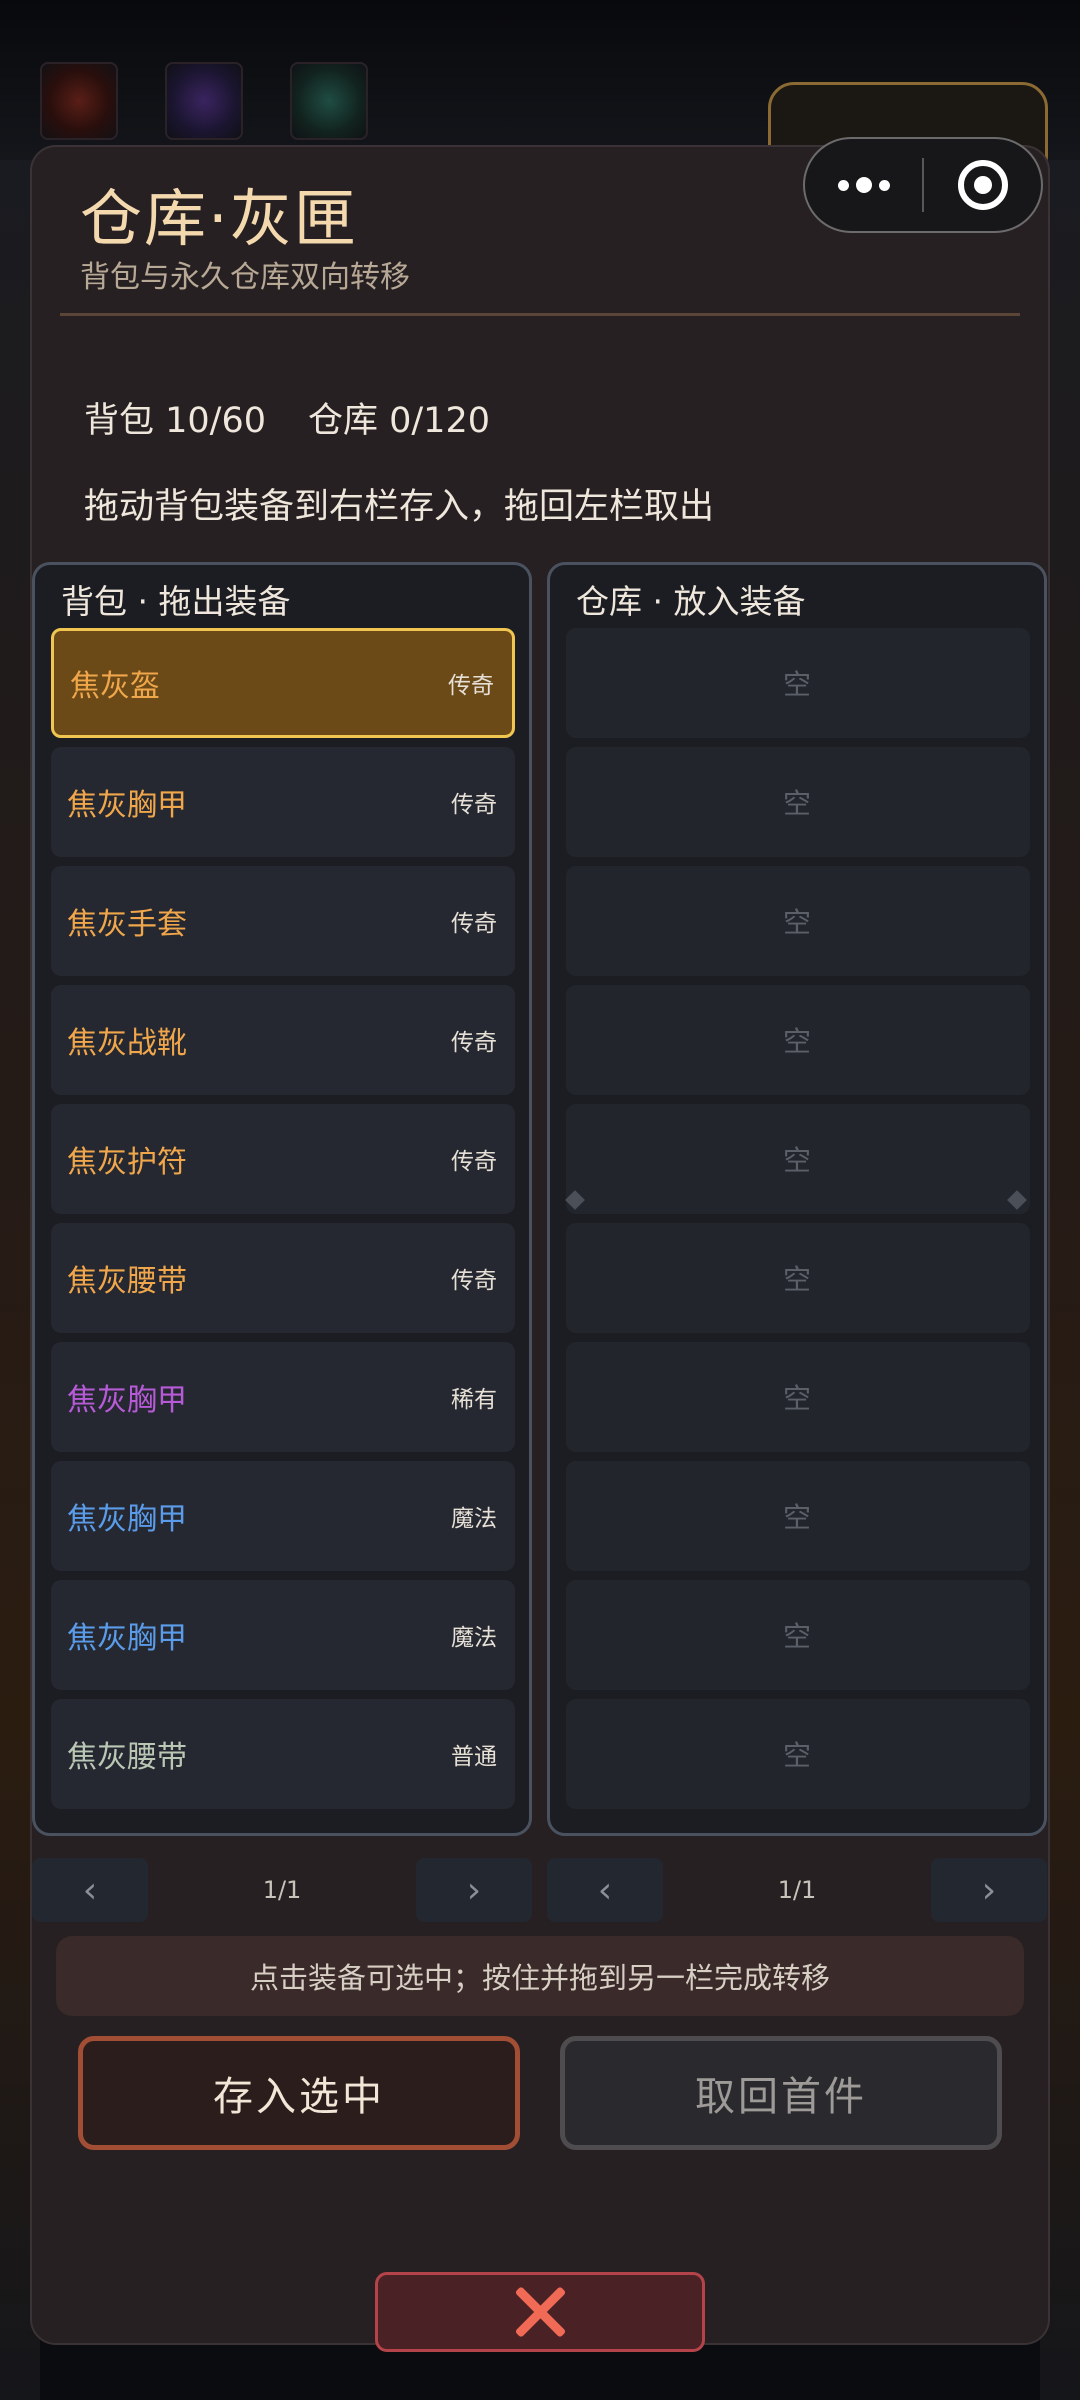 The height and width of the screenshot is (2400, 1080). I want to click on backpack-item: 焦灰手套 传奇, so click(283, 921).